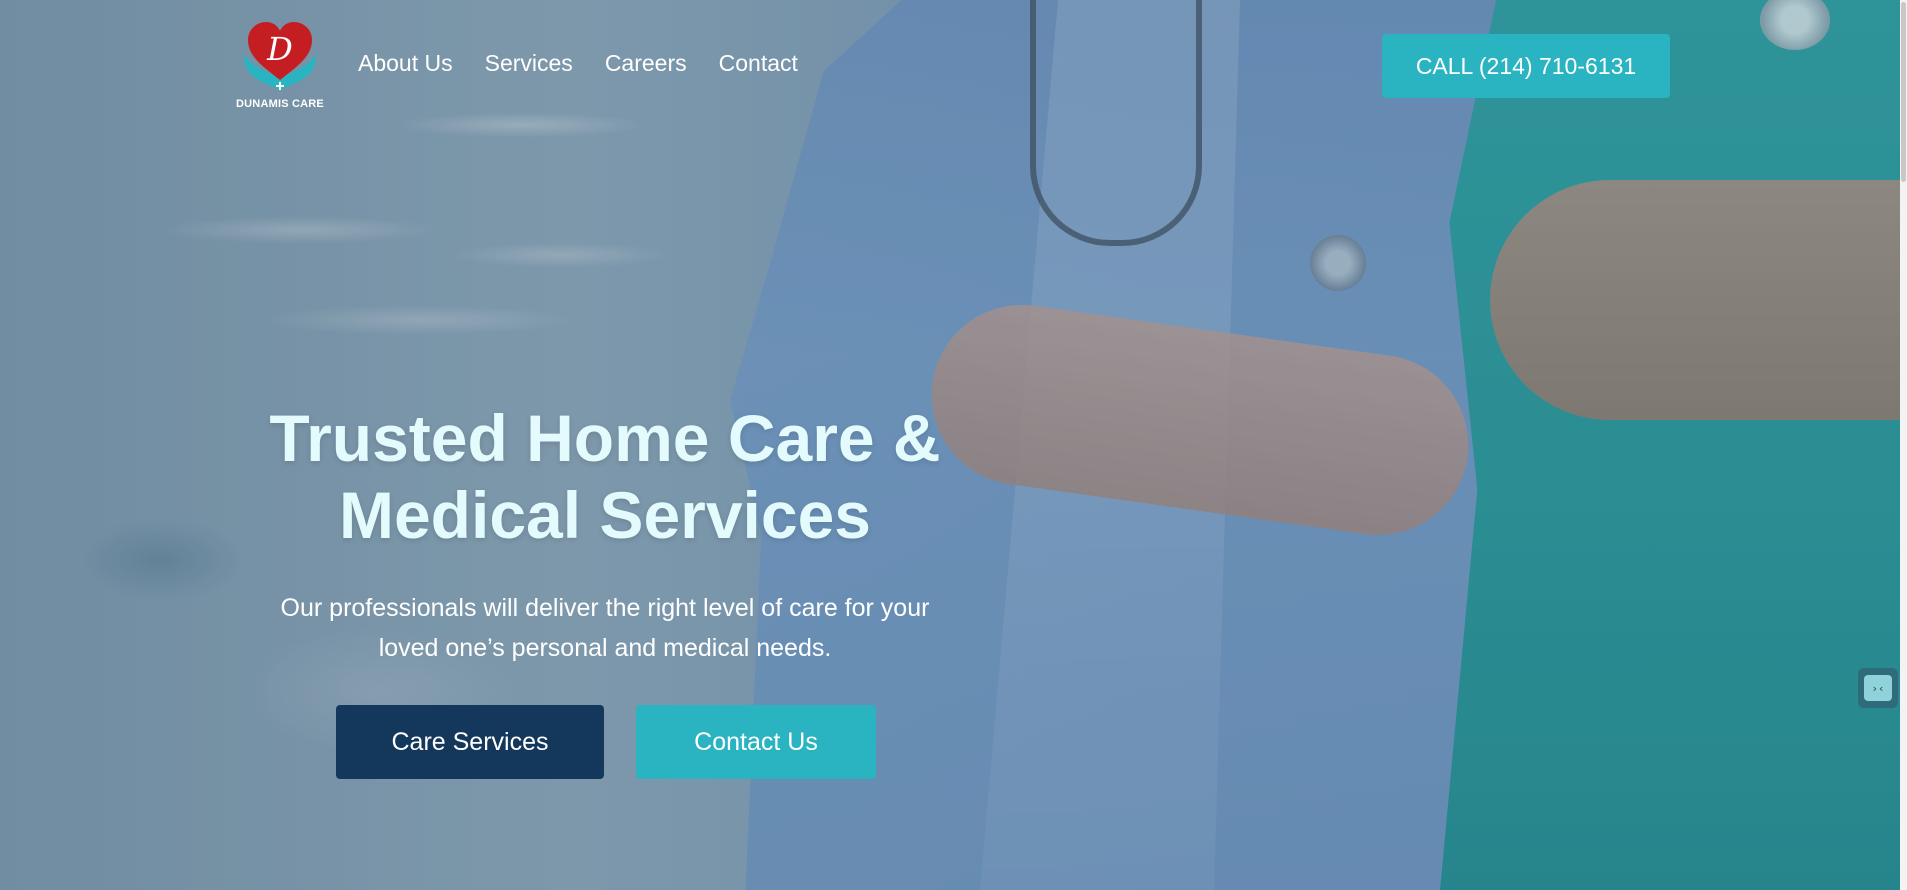  I want to click on heart-logo-icon: D, so click(280, 56).